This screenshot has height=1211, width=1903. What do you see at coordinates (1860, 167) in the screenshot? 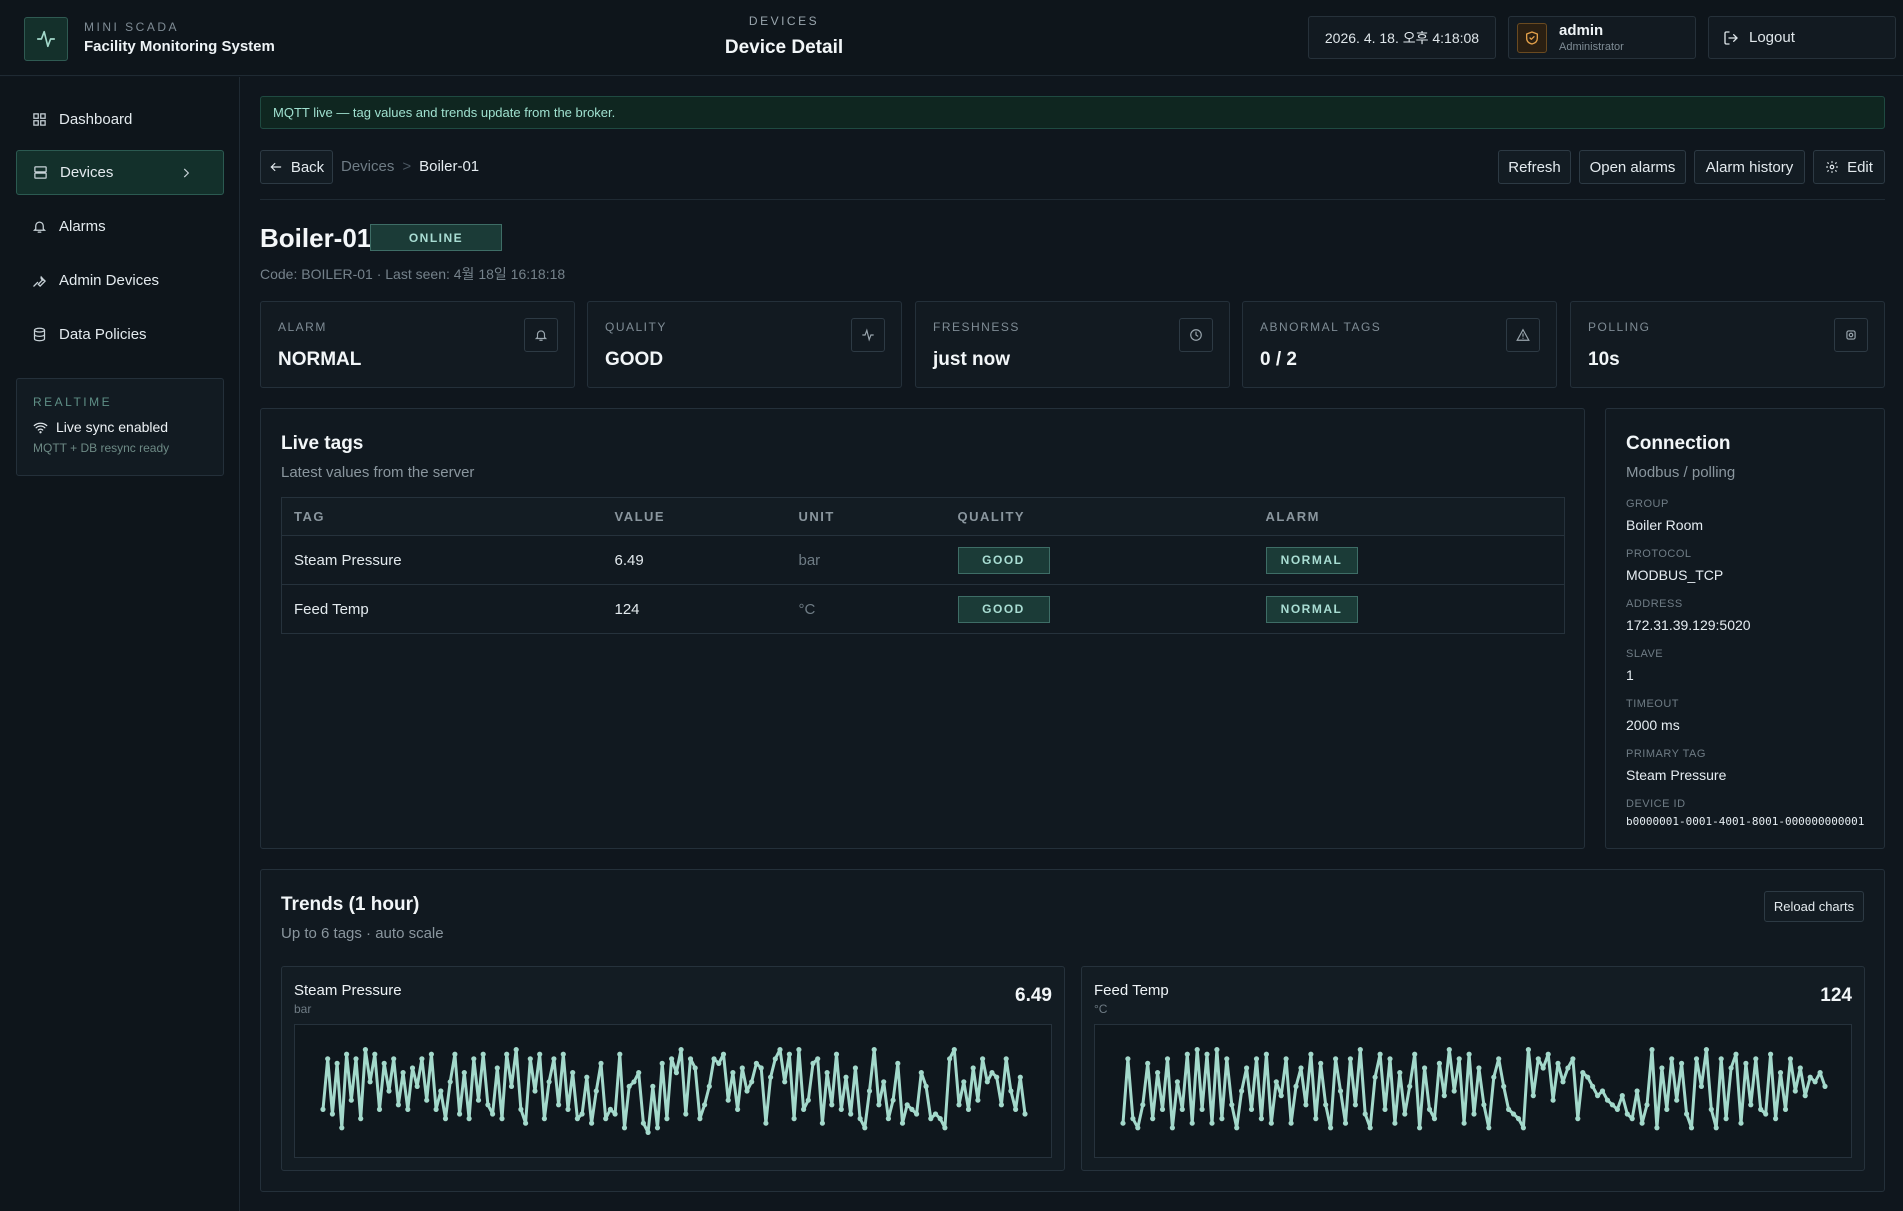
I see `edit-label: Edit` at bounding box center [1860, 167].